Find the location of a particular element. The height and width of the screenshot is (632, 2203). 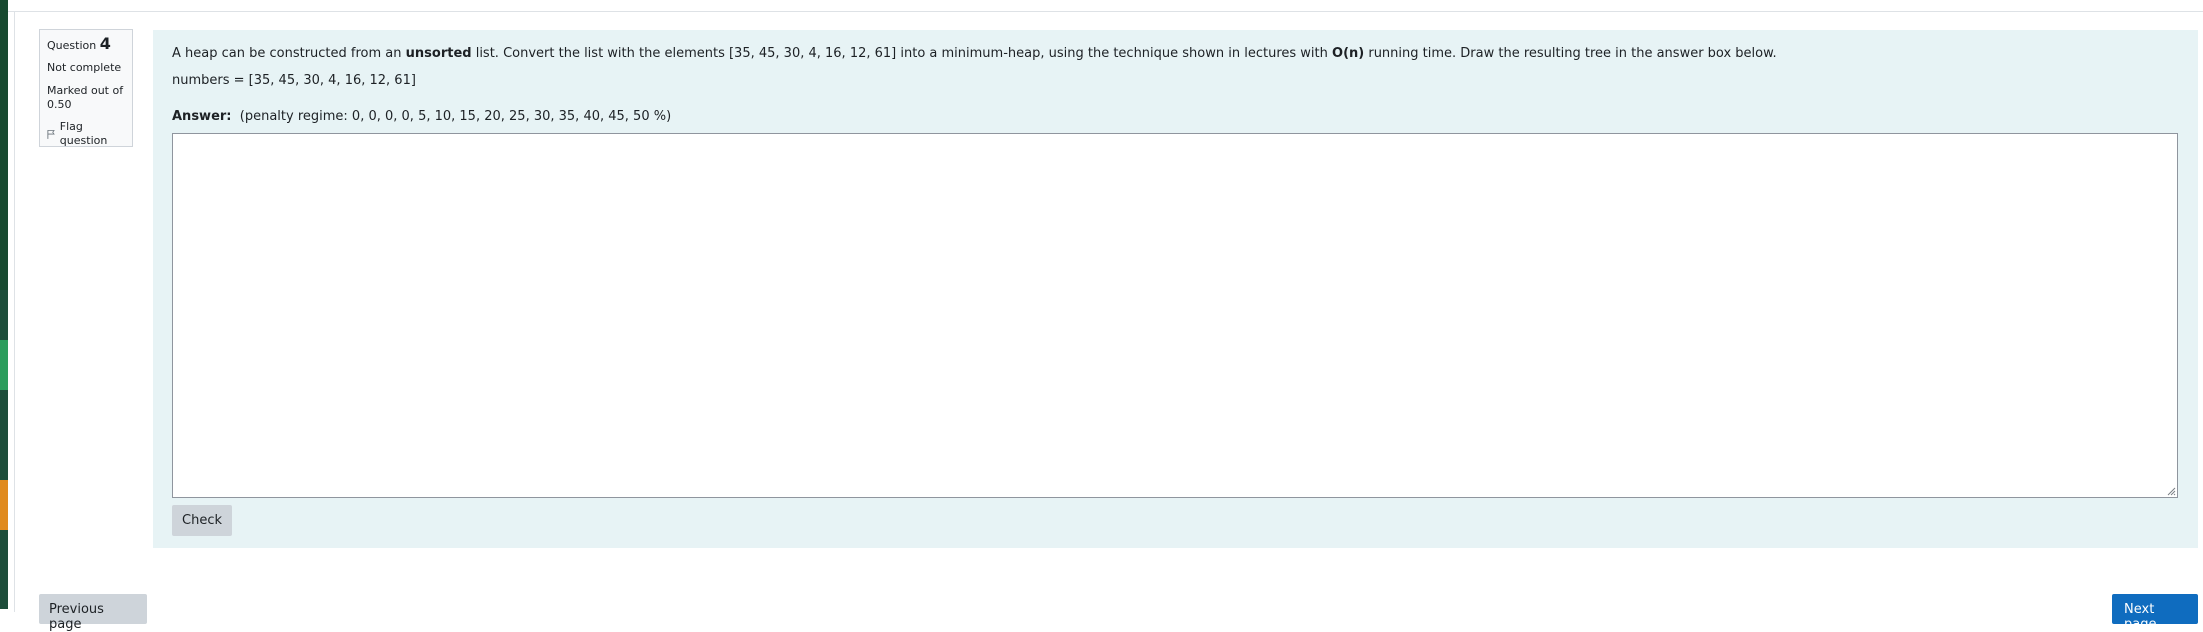

resize-grip-icon is located at coordinates (2171, 491).